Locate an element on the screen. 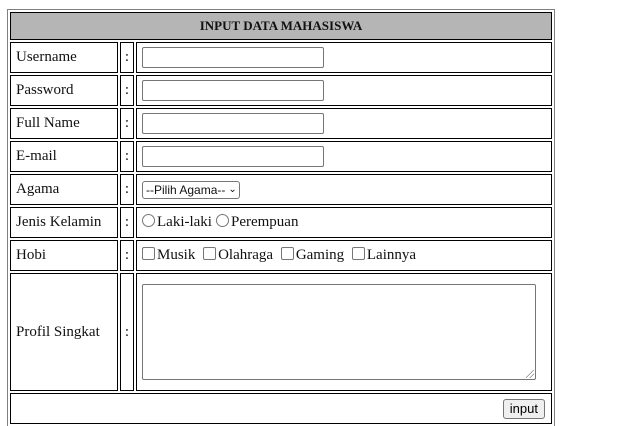  gender-radio-laki-laki is located at coordinates (148, 220).